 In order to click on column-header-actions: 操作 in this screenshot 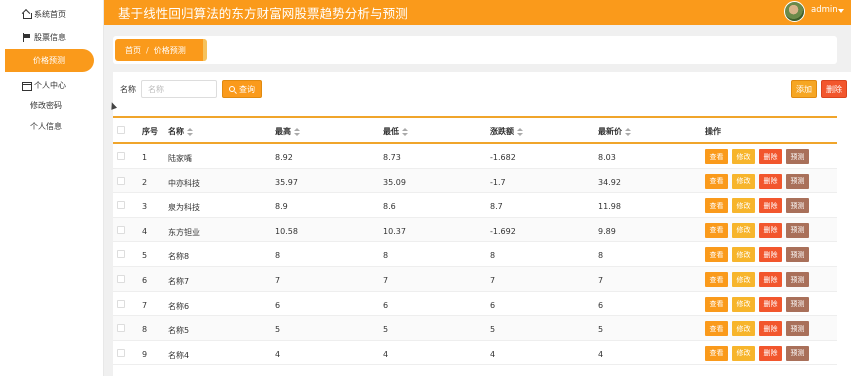, I will do `click(713, 131)`.